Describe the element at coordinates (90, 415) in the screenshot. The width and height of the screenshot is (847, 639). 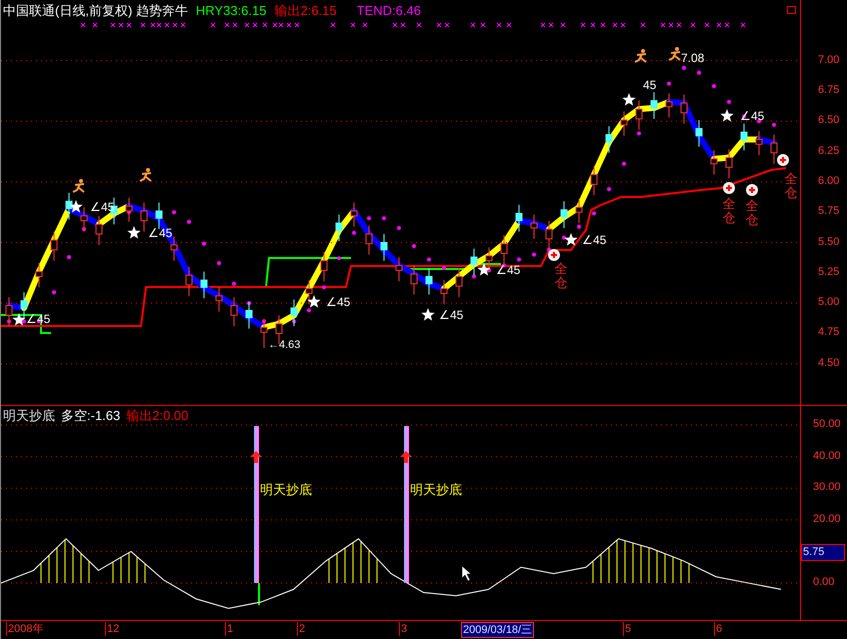
I see `indicator-value: 多空:-1.63` at that location.